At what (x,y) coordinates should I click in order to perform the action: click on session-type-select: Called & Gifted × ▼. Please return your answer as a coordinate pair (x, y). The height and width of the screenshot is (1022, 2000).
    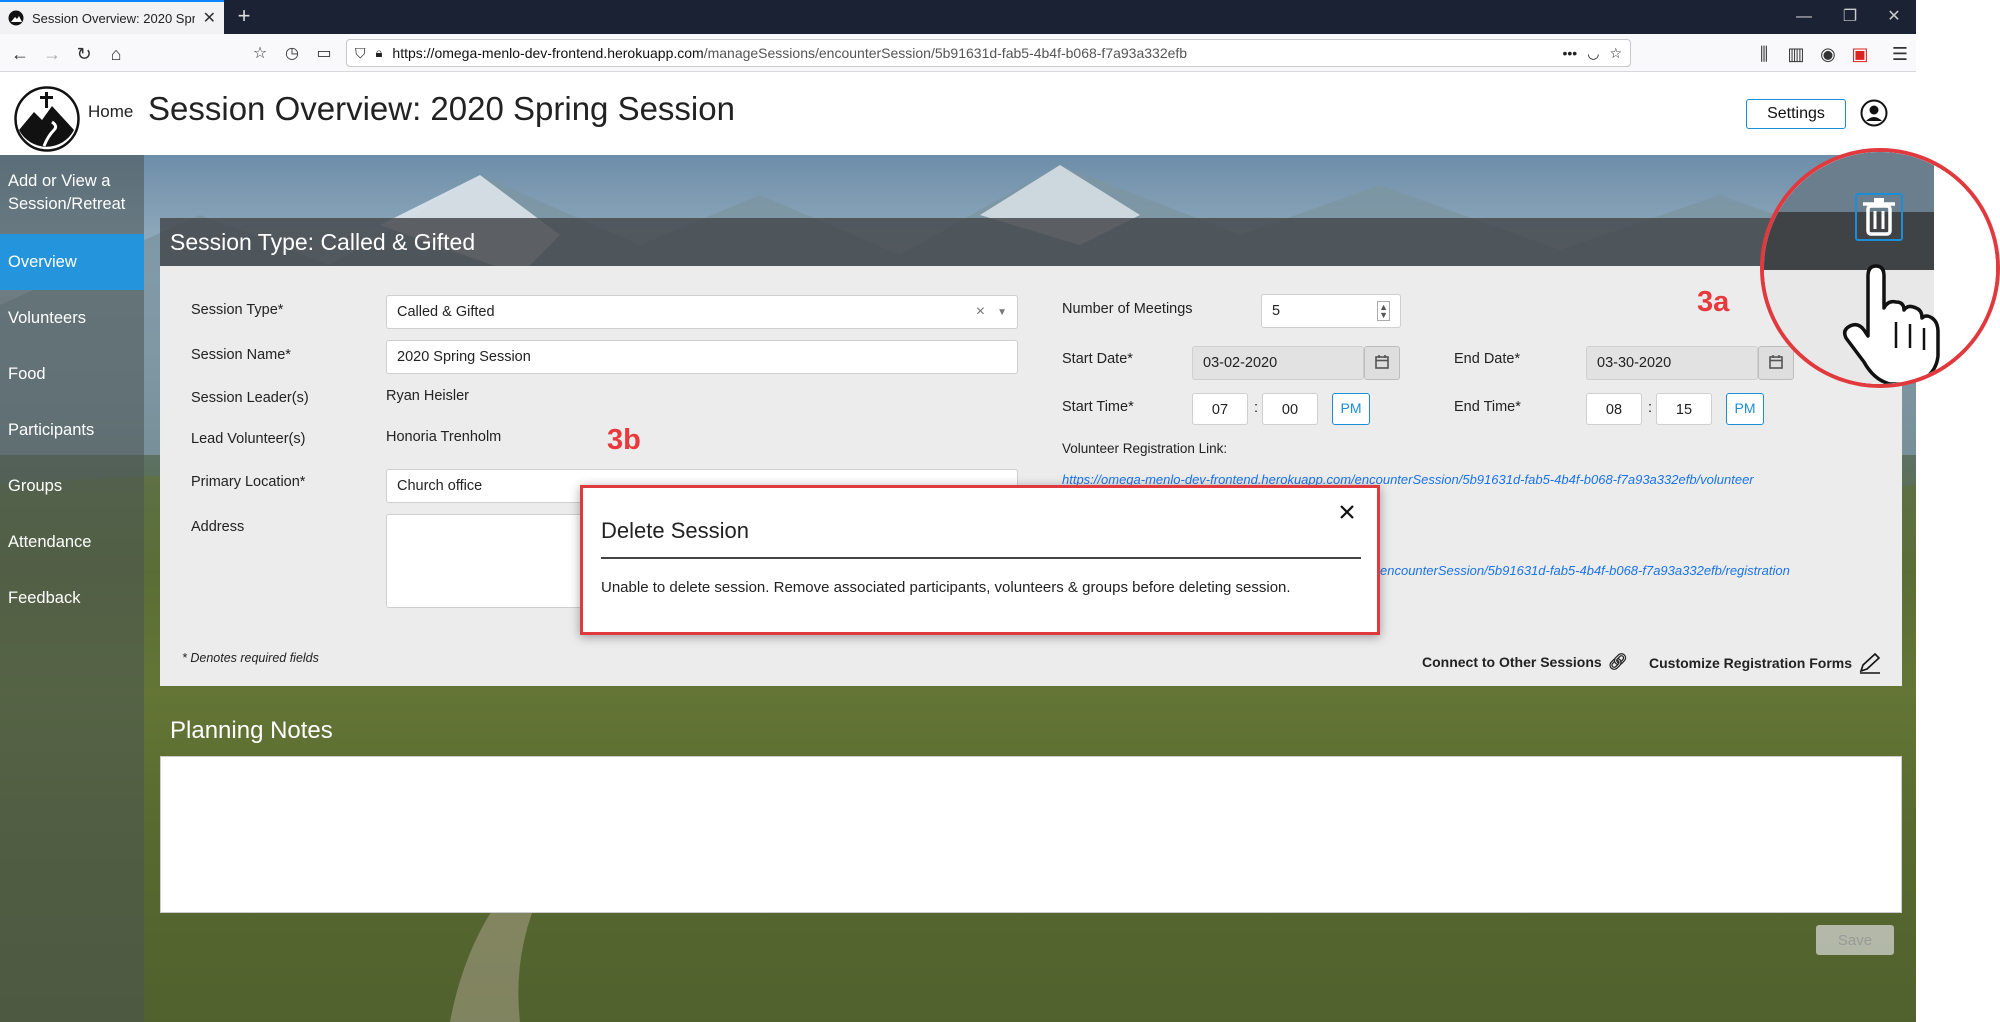
    Looking at the image, I should click on (702, 312).